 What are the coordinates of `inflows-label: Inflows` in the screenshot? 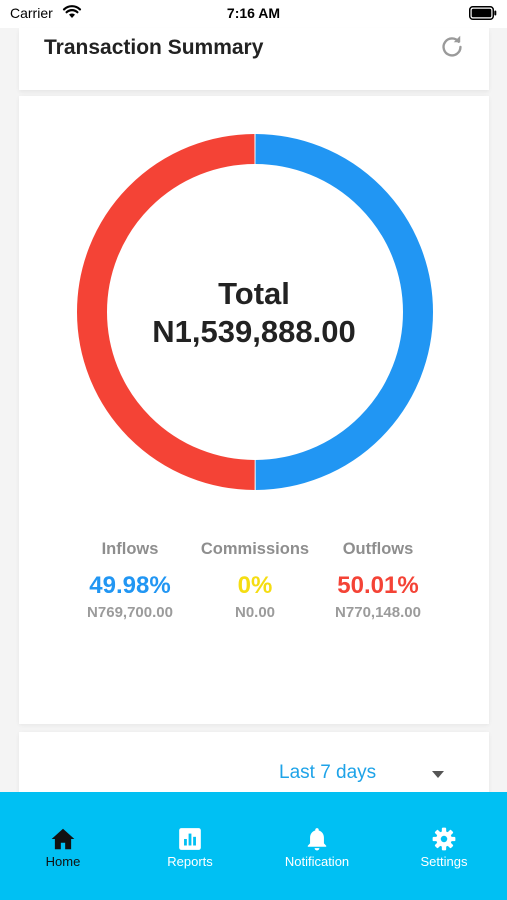 It's located at (130, 549).